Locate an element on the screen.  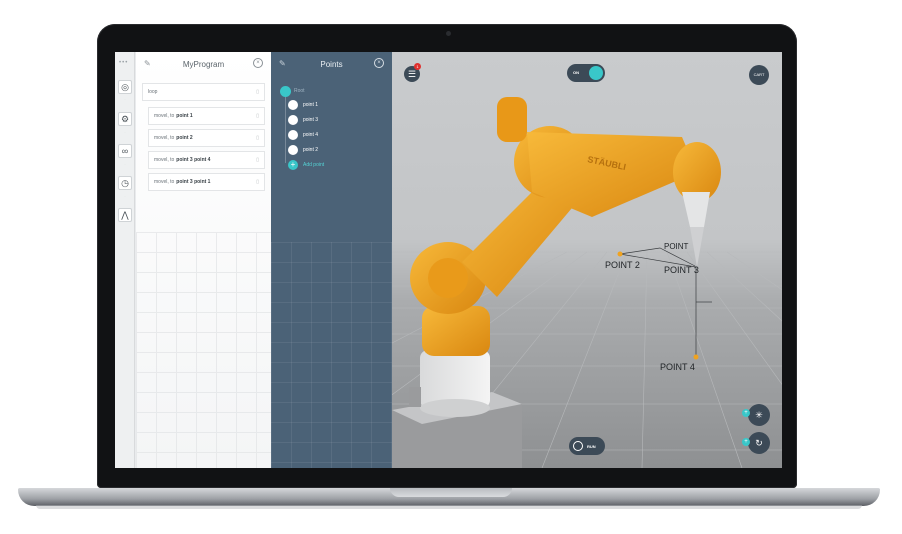
notification-badge: 1 is located at coordinates (417, 66).